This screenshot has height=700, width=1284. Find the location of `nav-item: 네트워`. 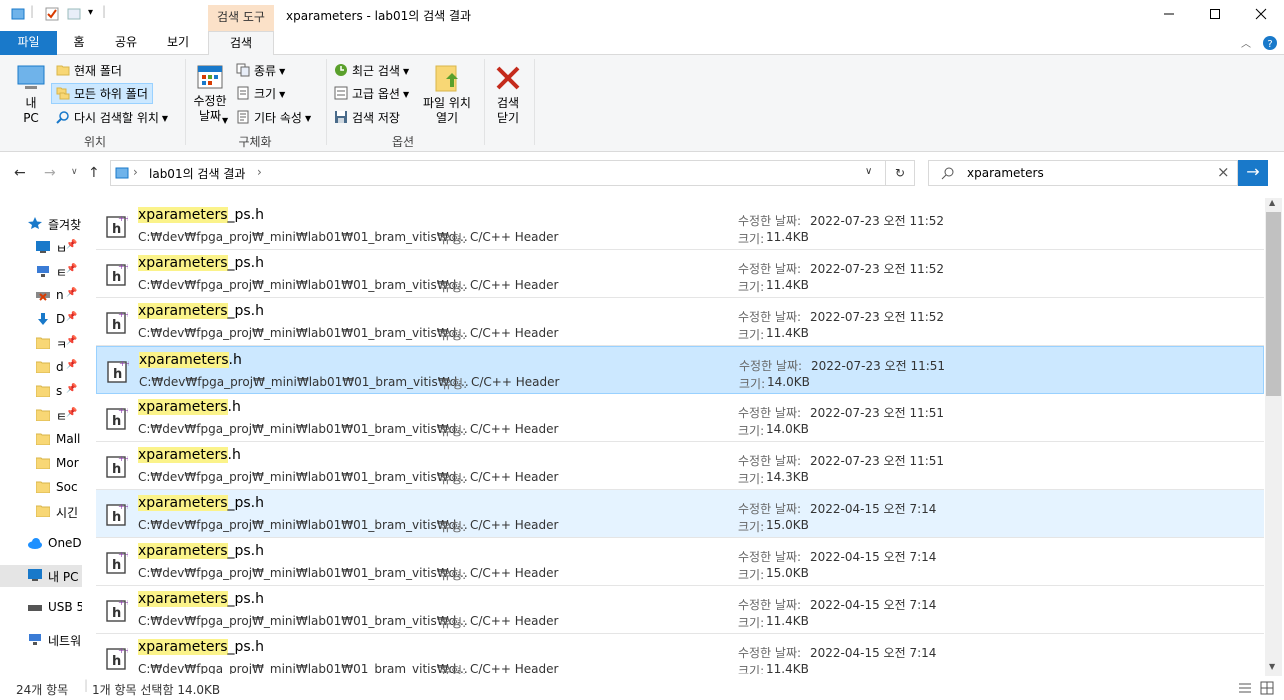

nav-item: 네트워 is located at coordinates (41, 640).